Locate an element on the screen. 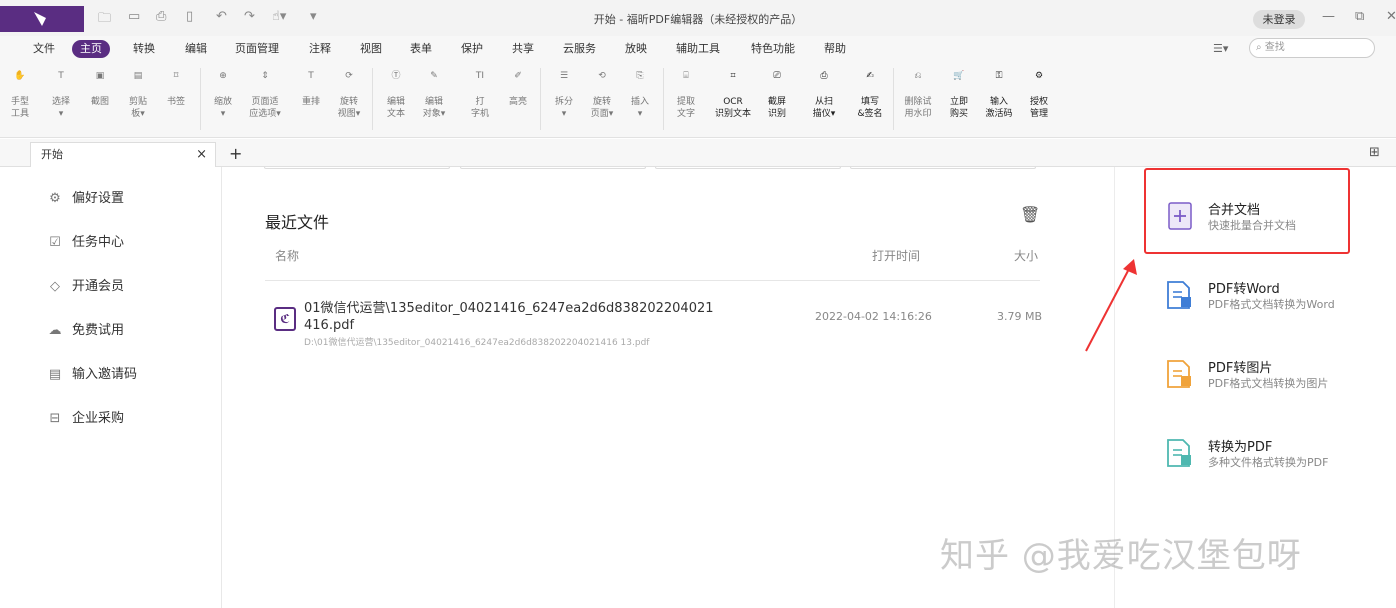 The image size is (1396, 608). typewriter-button: TI 打字机 is located at coordinates (480, 95).